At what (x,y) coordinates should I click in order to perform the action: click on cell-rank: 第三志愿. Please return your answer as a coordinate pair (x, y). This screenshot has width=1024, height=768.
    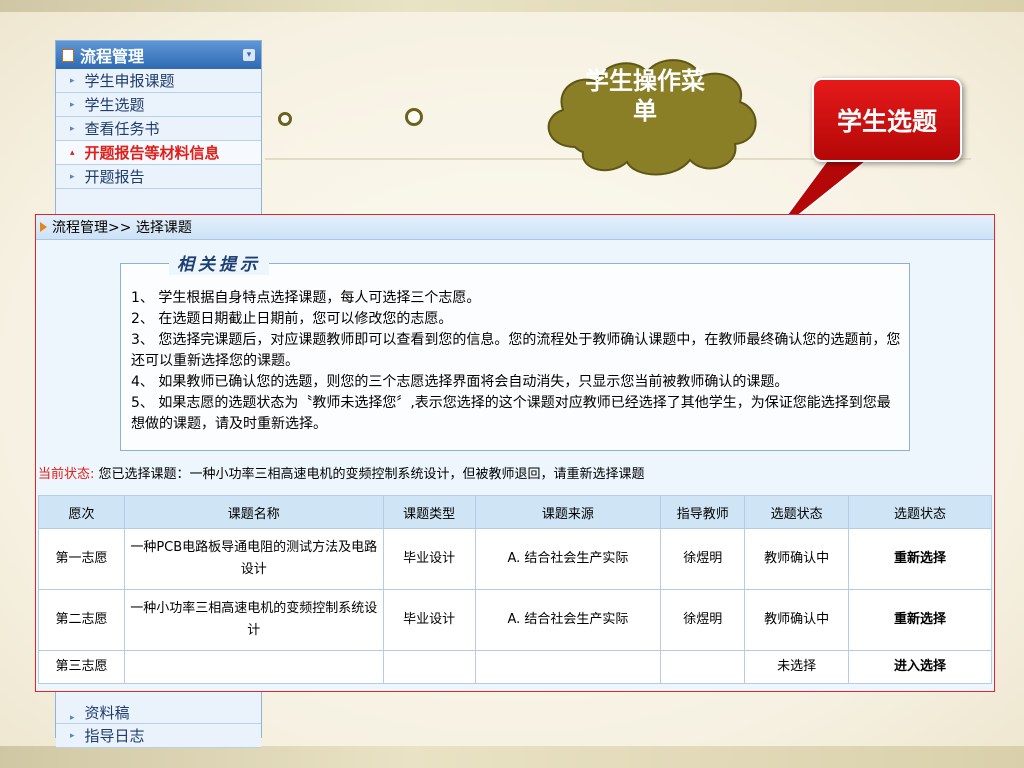
    Looking at the image, I should click on (81, 667).